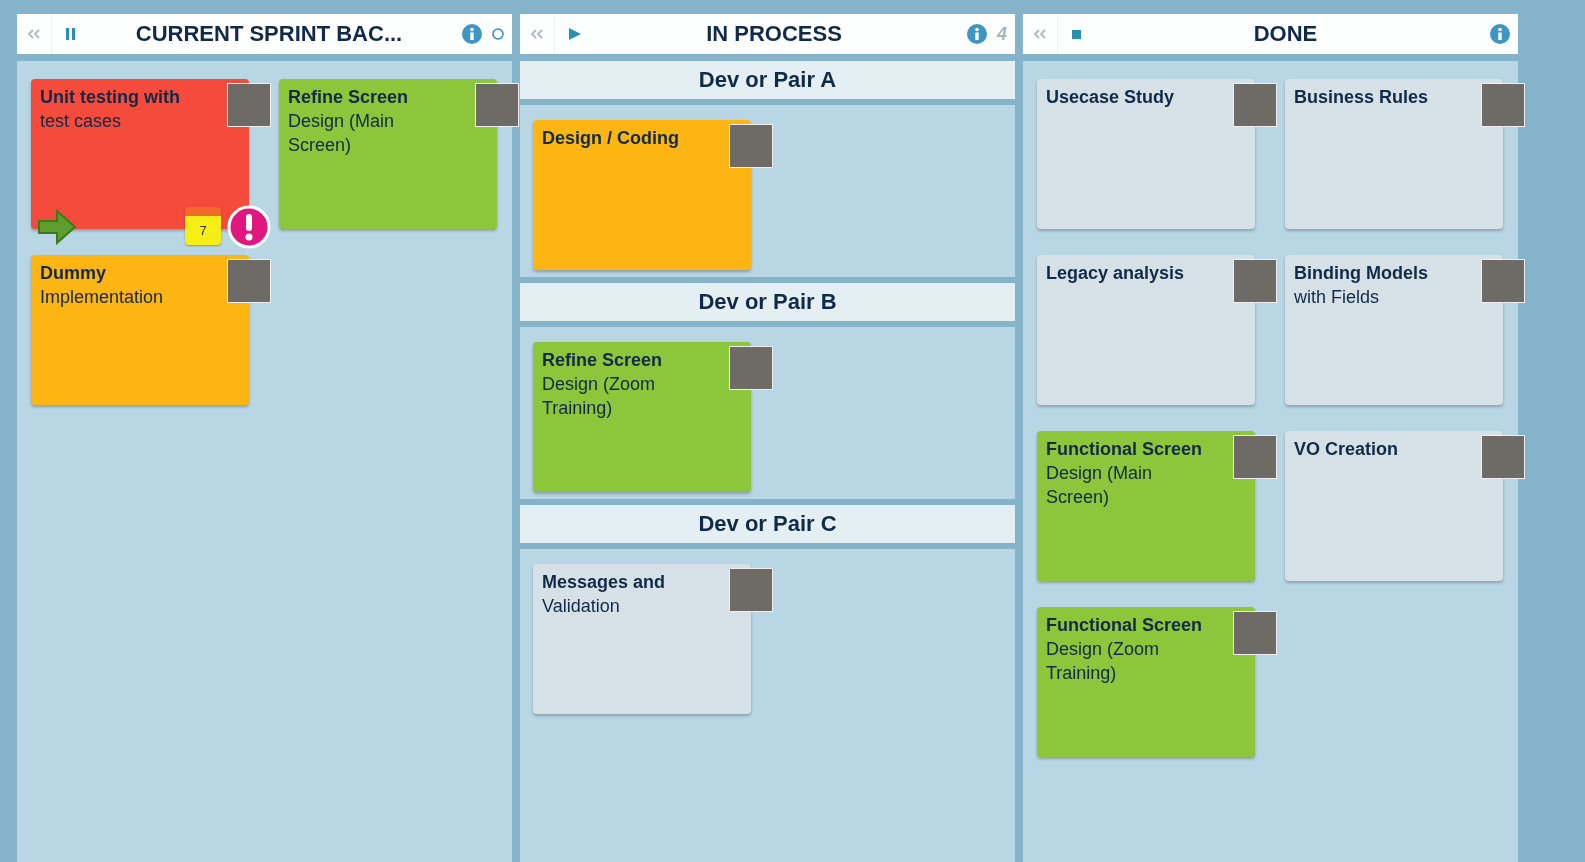 This screenshot has height=862, width=1585. I want to click on card-text: Implementation, so click(102, 297).